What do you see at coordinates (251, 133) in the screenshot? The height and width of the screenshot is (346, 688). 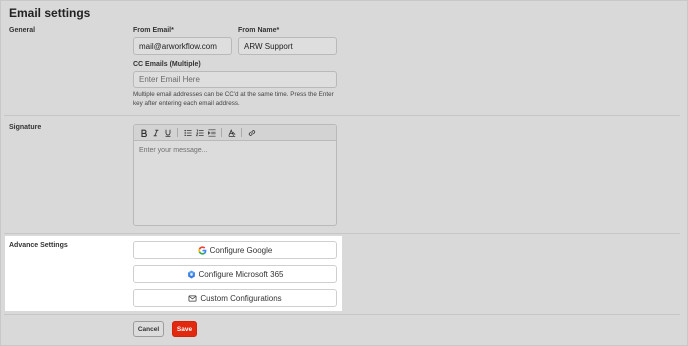 I see `link-icon` at bounding box center [251, 133].